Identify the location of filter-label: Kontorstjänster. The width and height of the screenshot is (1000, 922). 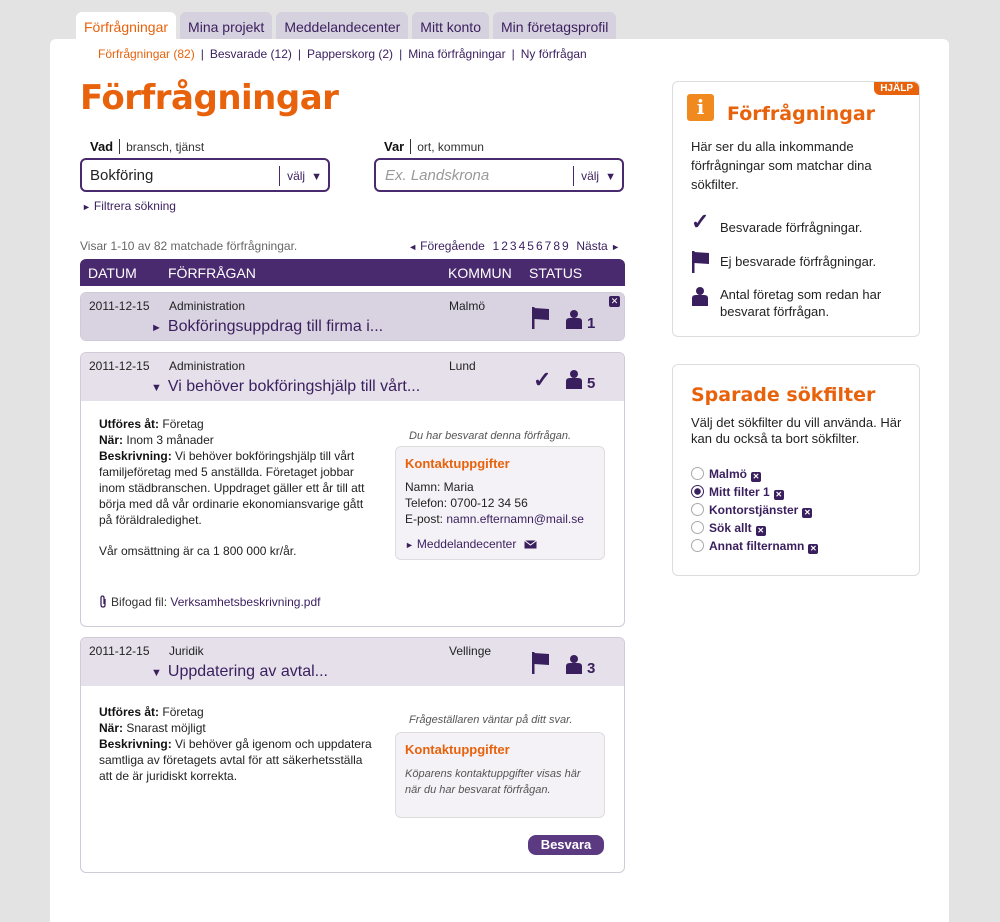
(754, 510).